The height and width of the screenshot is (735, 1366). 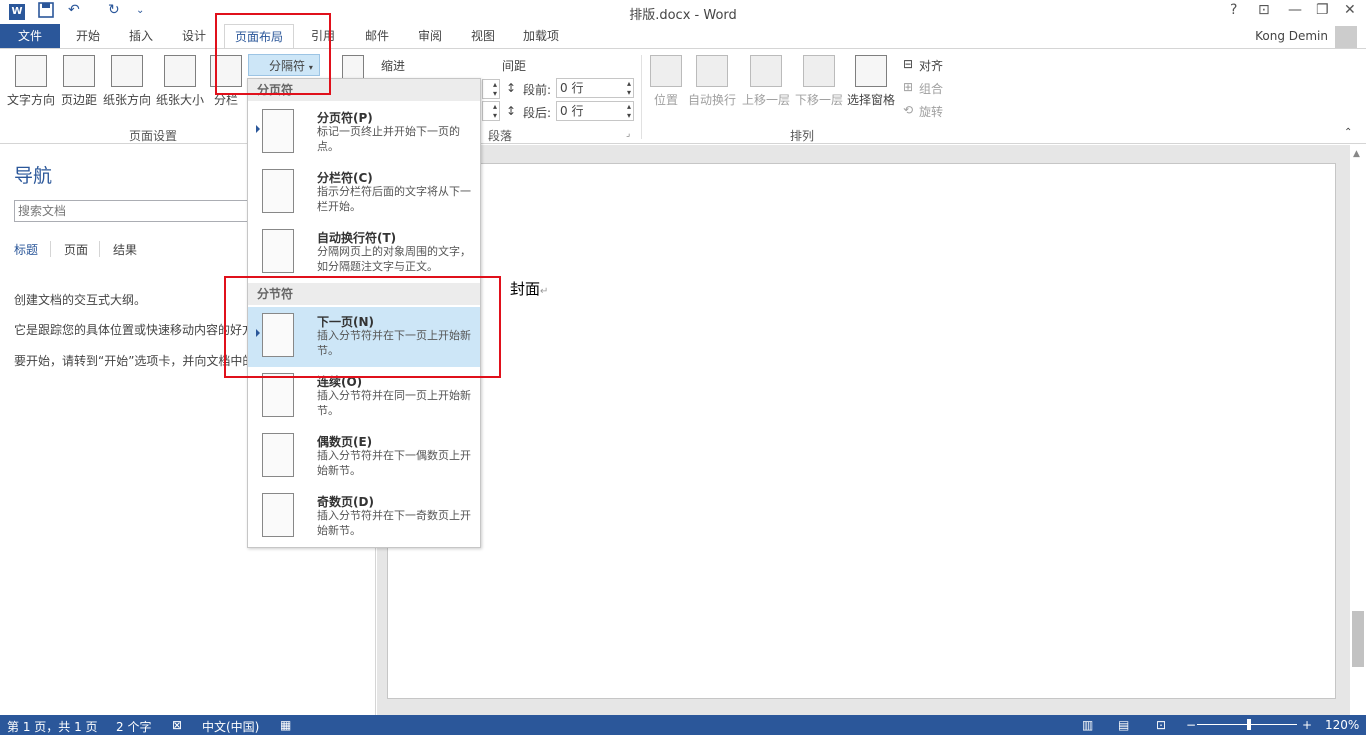 I want to click on spacing-before-stepper: 0 行 ▴ ▾, so click(x=595, y=88).